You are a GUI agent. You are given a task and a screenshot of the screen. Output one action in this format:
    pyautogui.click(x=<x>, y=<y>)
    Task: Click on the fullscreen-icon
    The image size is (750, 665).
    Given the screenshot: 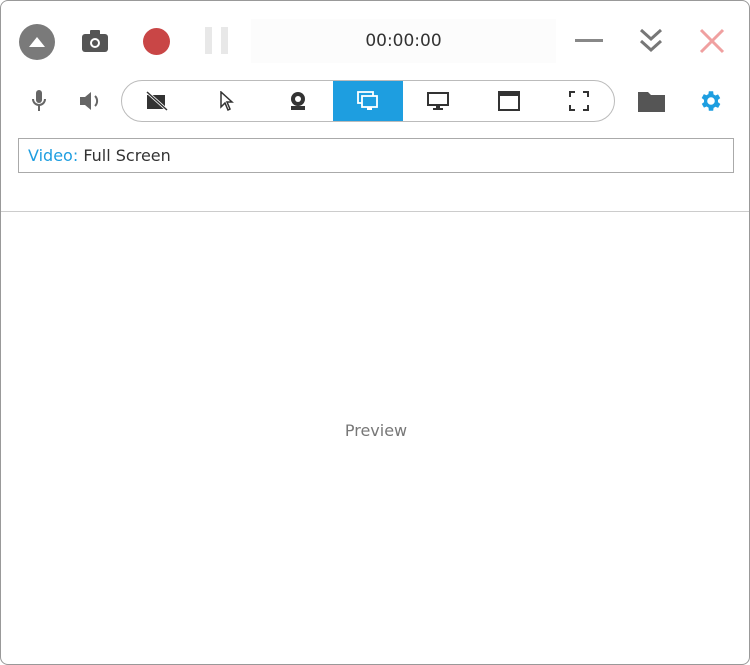 What is the action you would take?
    pyautogui.click(x=578, y=101)
    